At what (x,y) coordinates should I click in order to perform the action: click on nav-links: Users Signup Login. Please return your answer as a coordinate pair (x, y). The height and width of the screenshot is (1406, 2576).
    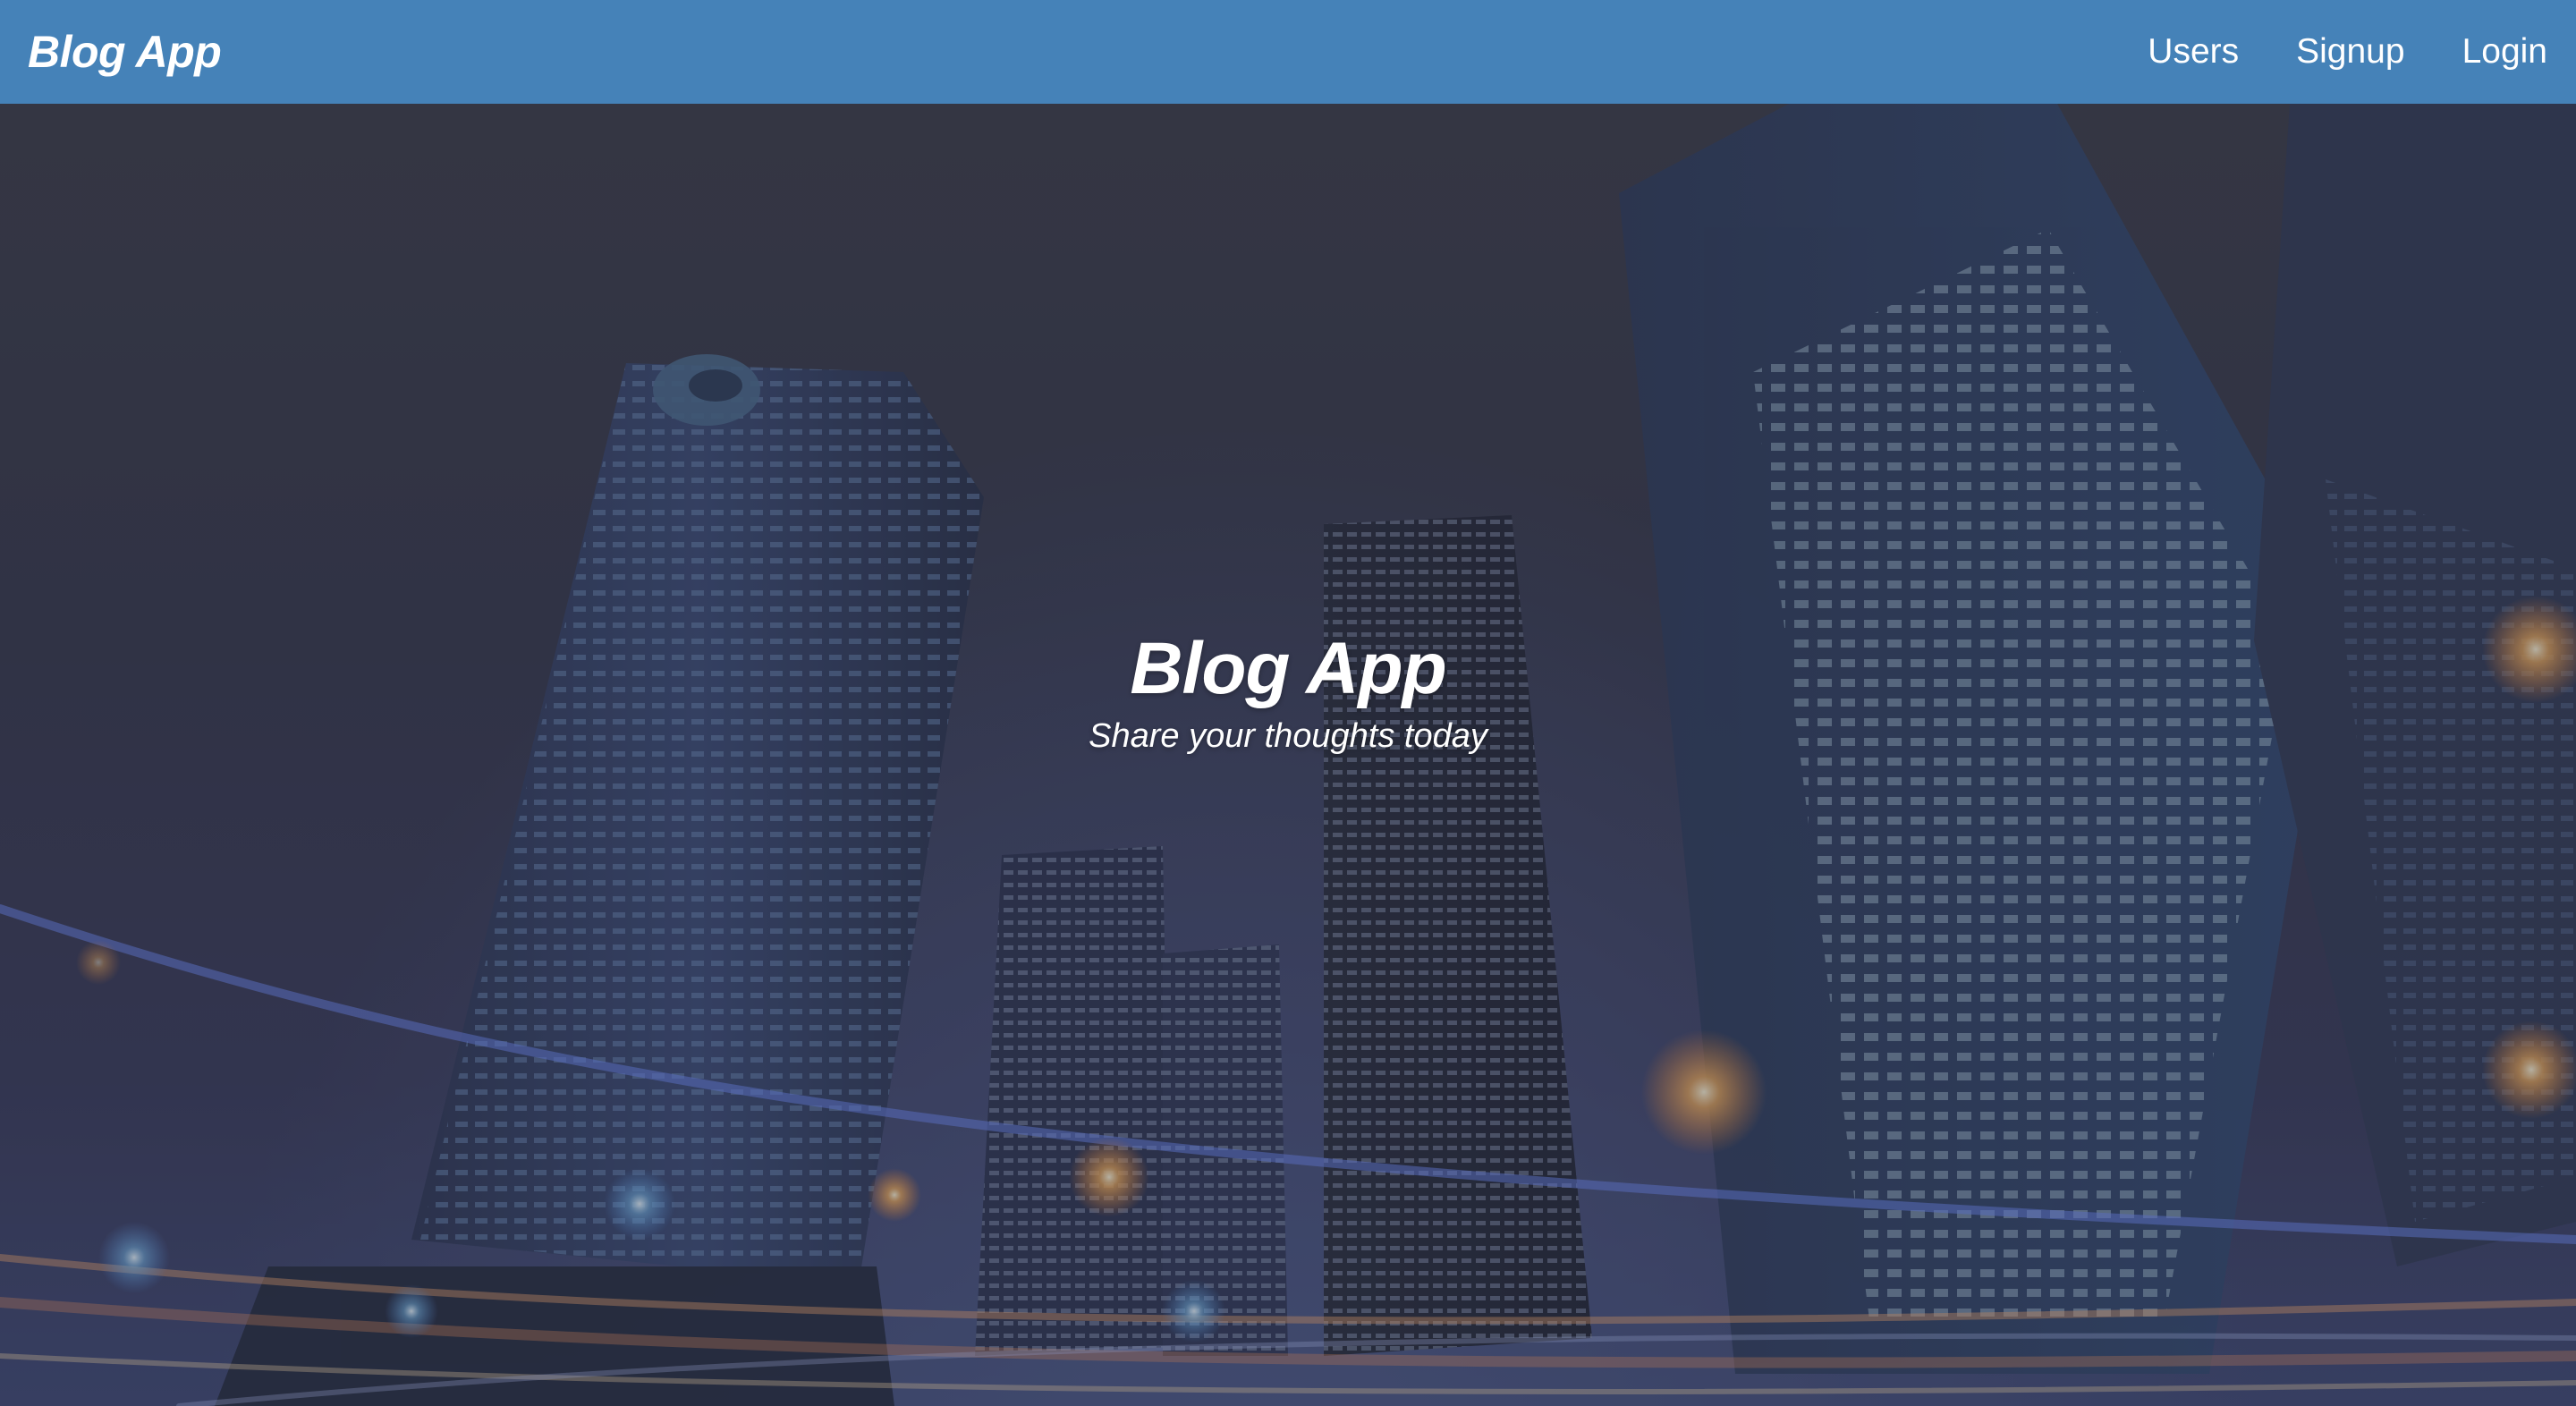
    Looking at the image, I should click on (2347, 52).